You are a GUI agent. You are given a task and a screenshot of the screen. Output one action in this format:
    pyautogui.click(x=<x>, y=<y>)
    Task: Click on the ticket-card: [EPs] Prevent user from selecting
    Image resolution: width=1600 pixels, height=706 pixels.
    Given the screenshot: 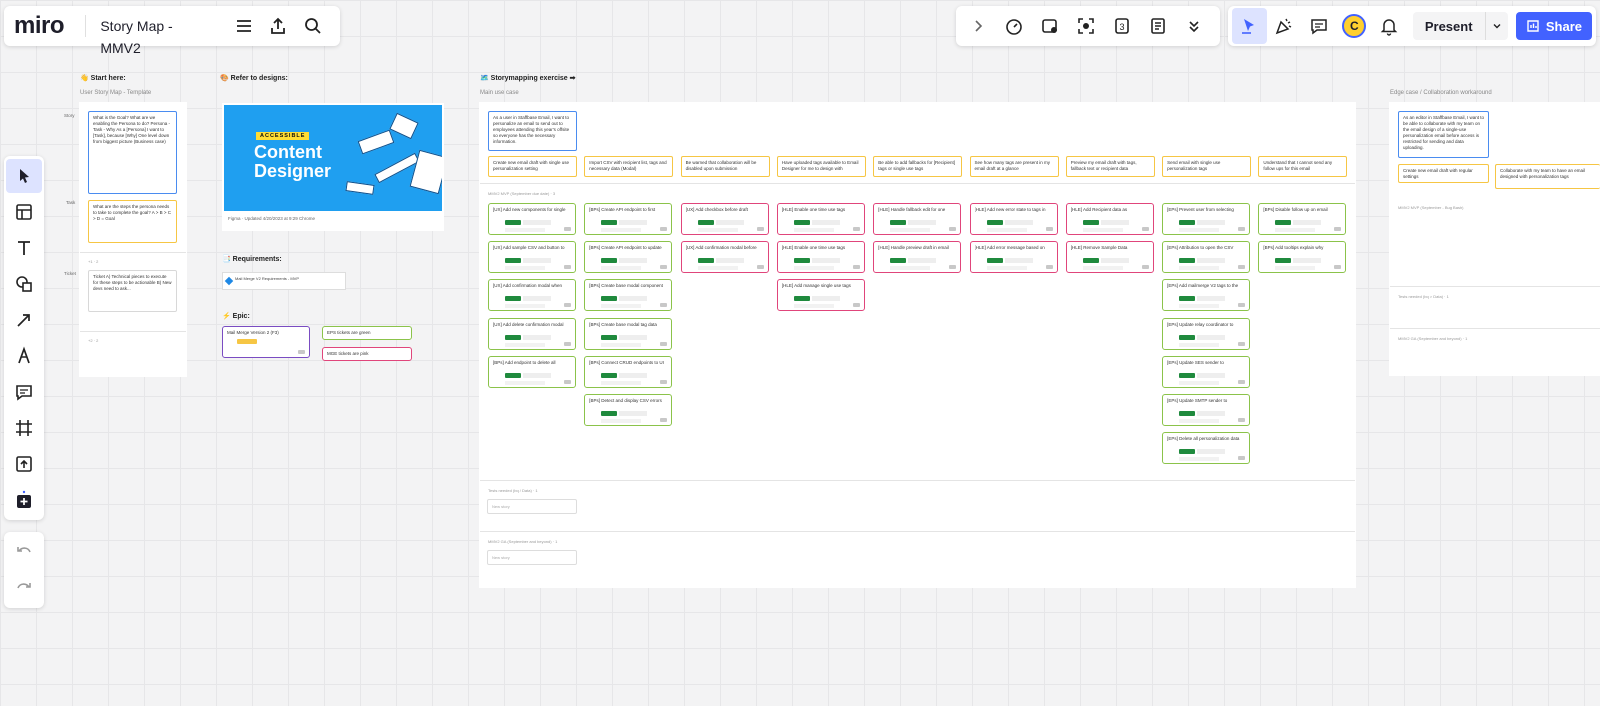 What is the action you would take?
    pyautogui.click(x=1206, y=219)
    